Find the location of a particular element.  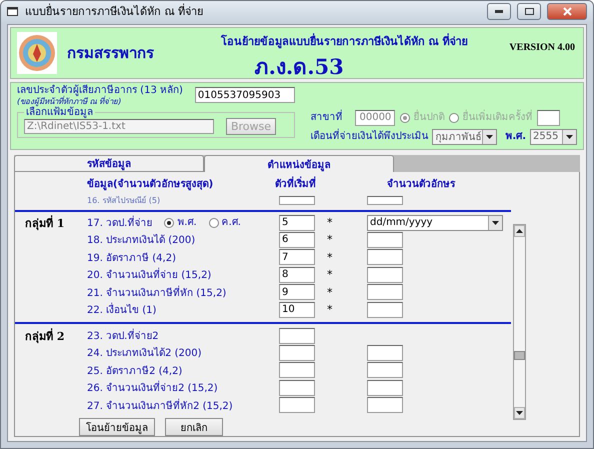

group-label: กลุ่มที่ 2 is located at coordinates (45, 335).